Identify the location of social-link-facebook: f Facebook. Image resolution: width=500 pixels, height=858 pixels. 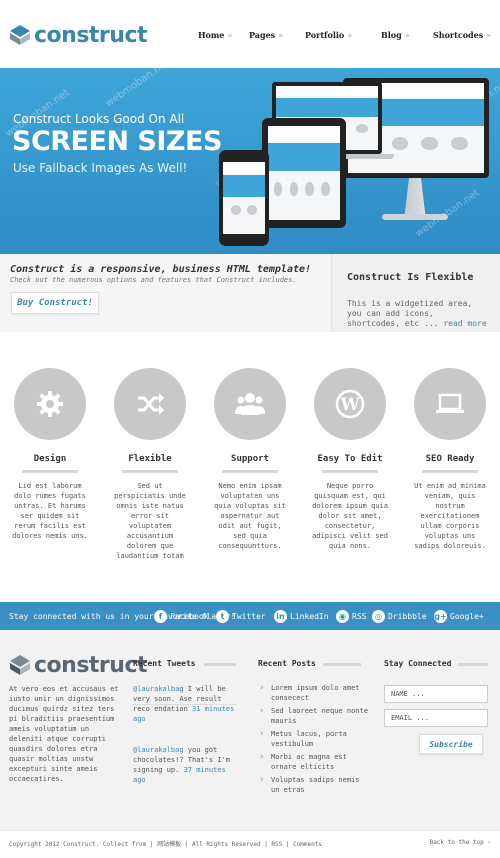
(181, 616).